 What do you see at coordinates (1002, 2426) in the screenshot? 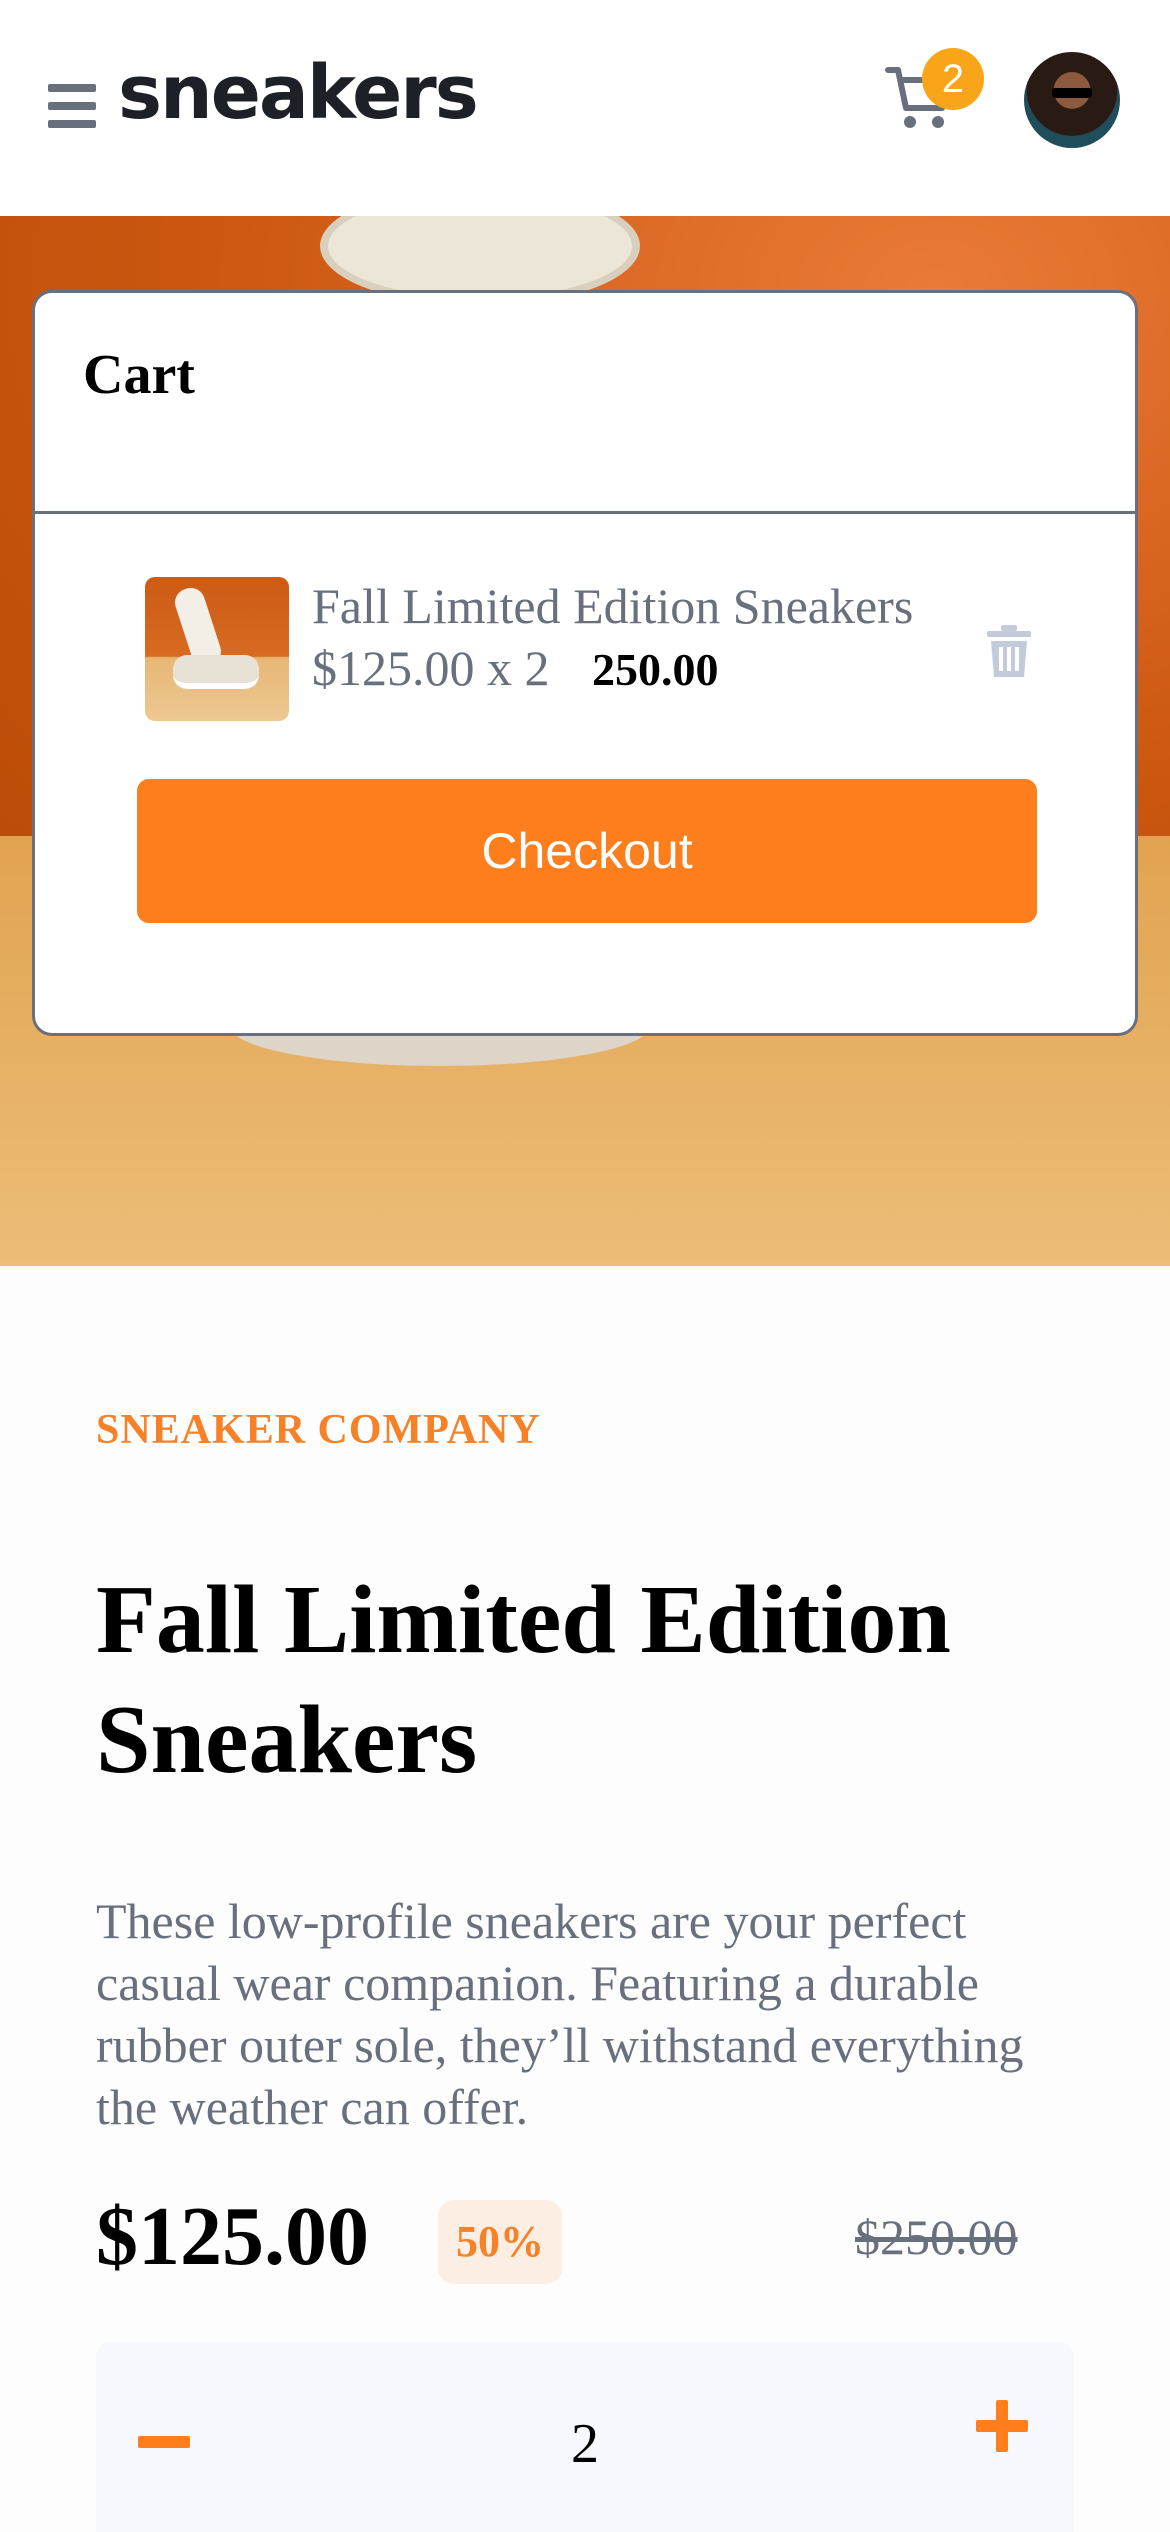
I see `plus-icon` at bounding box center [1002, 2426].